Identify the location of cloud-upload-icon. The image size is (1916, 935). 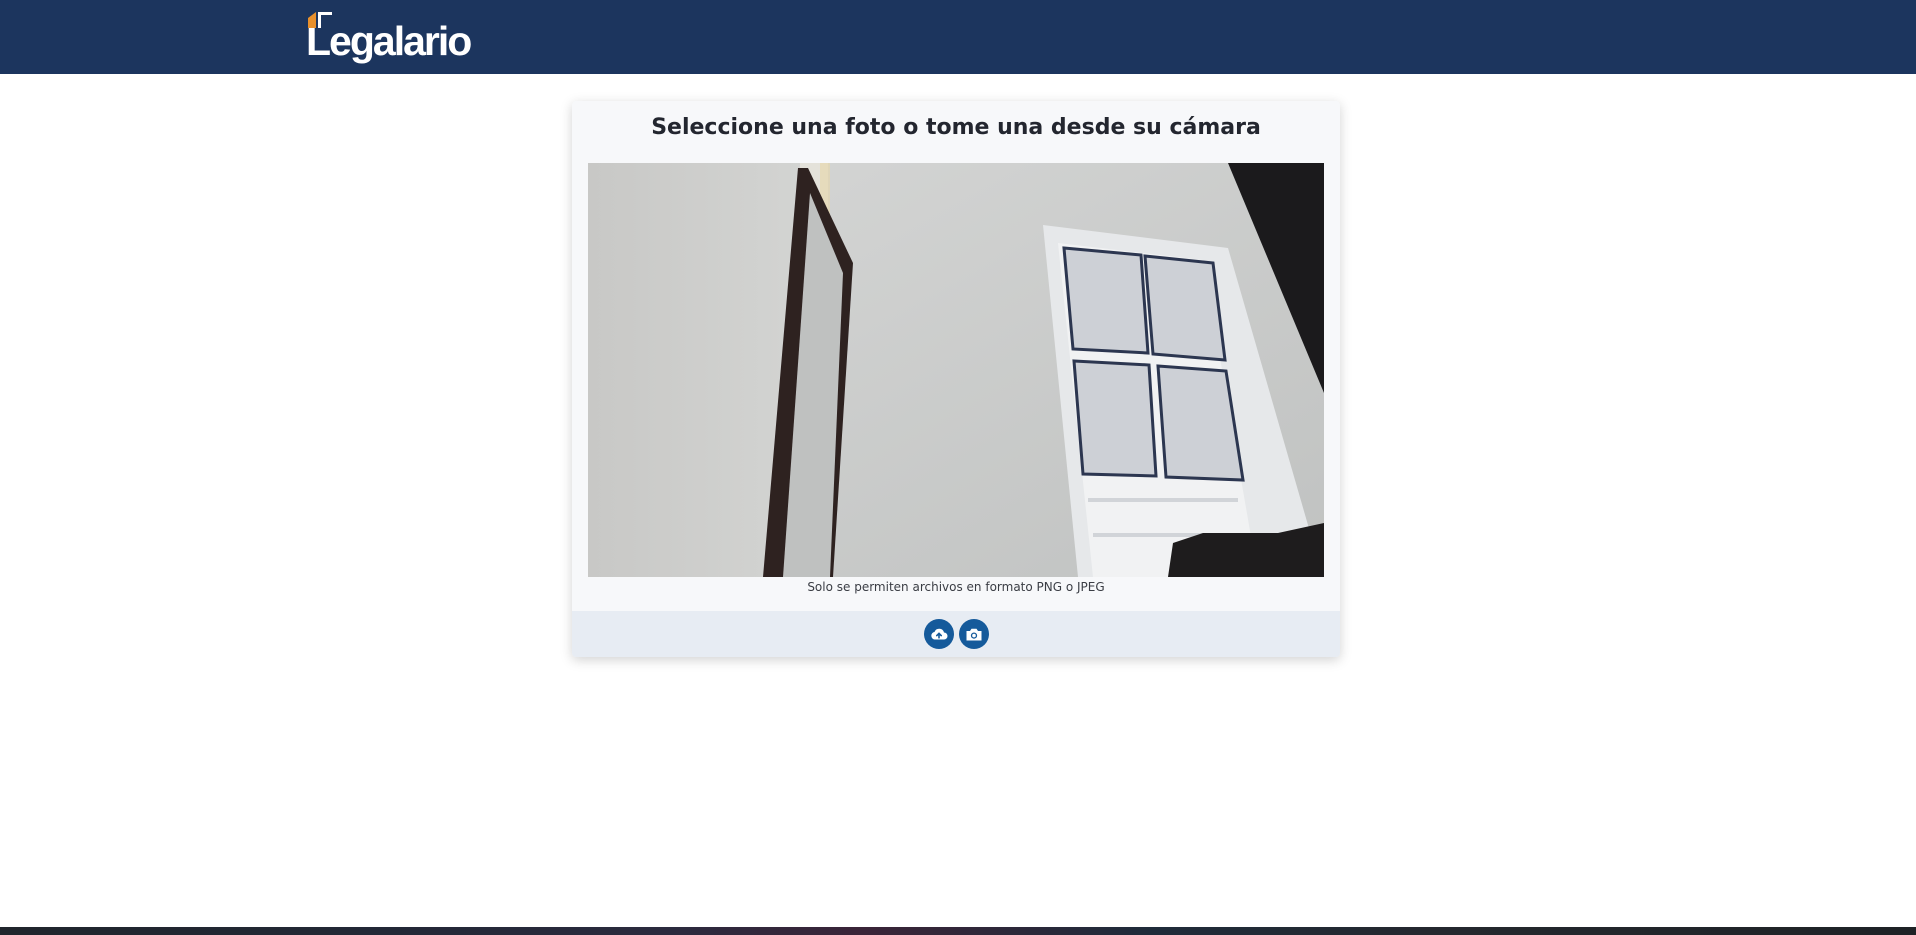
(938, 634).